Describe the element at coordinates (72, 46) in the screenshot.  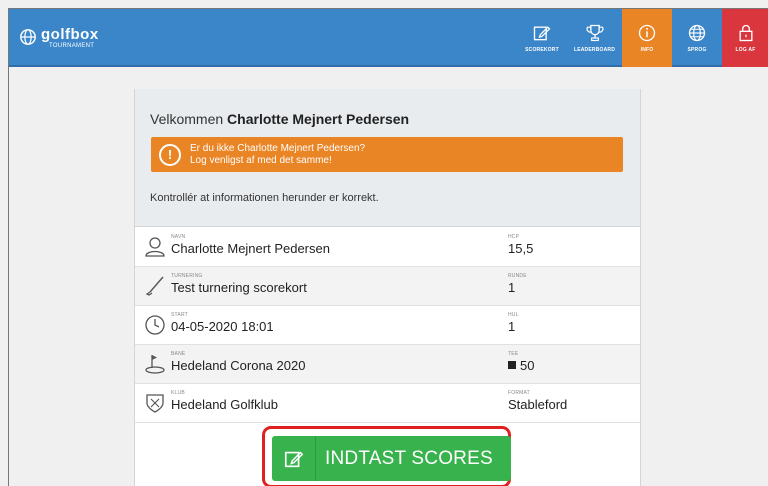
I see `brand-subtitle: TOURNAMENT` at that location.